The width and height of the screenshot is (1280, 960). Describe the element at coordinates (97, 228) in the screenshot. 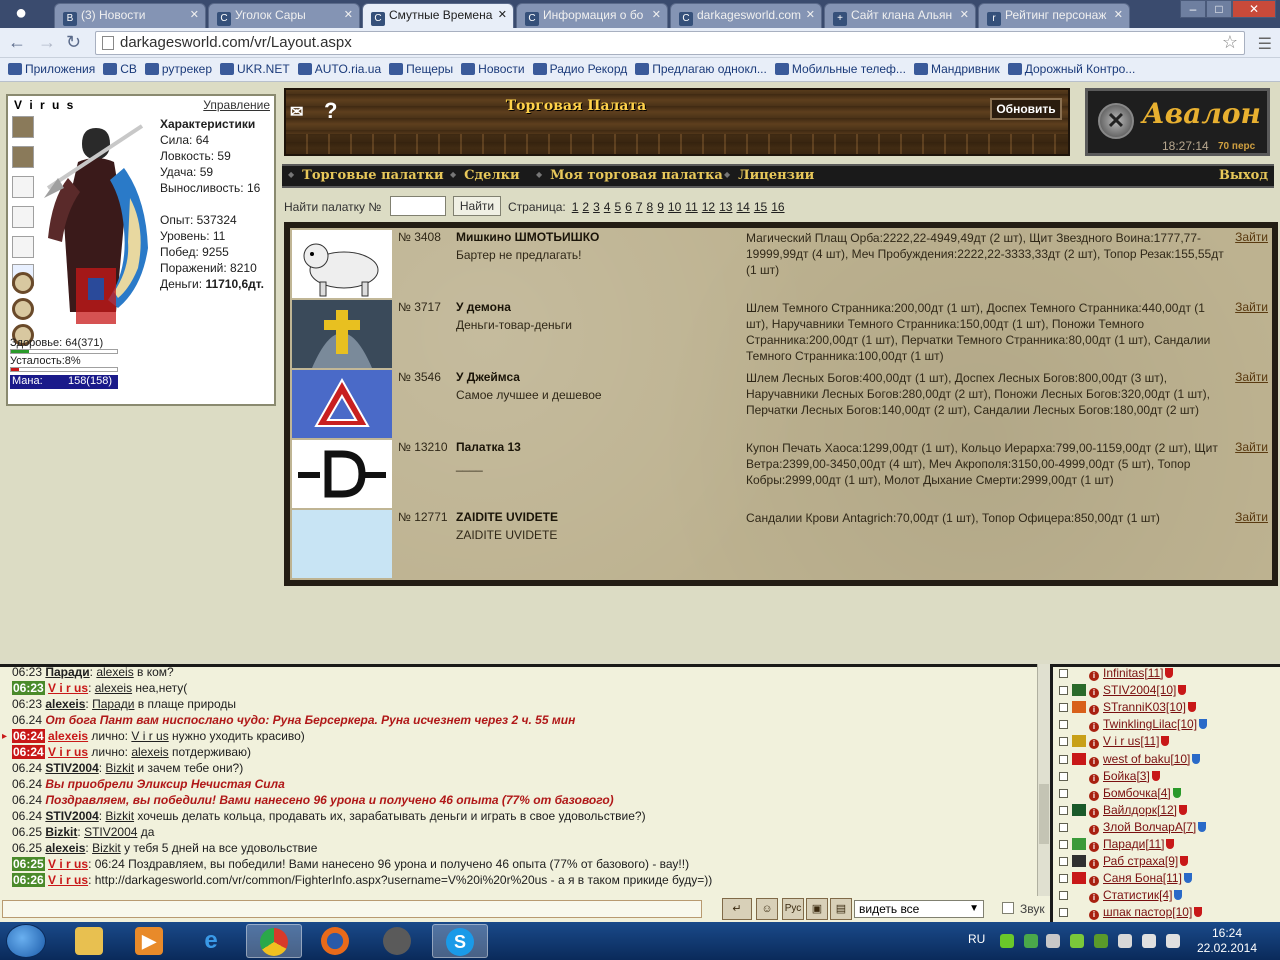

I see `character-avatar` at that location.